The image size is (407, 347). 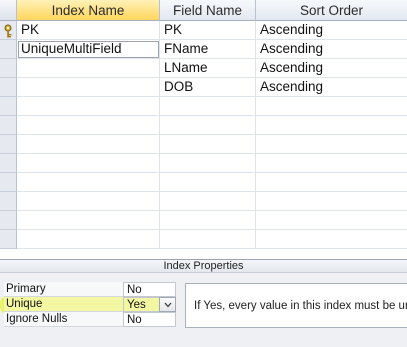 What do you see at coordinates (136, 305) in the screenshot?
I see `property-value: Yes` at bounding box center [136, 305].